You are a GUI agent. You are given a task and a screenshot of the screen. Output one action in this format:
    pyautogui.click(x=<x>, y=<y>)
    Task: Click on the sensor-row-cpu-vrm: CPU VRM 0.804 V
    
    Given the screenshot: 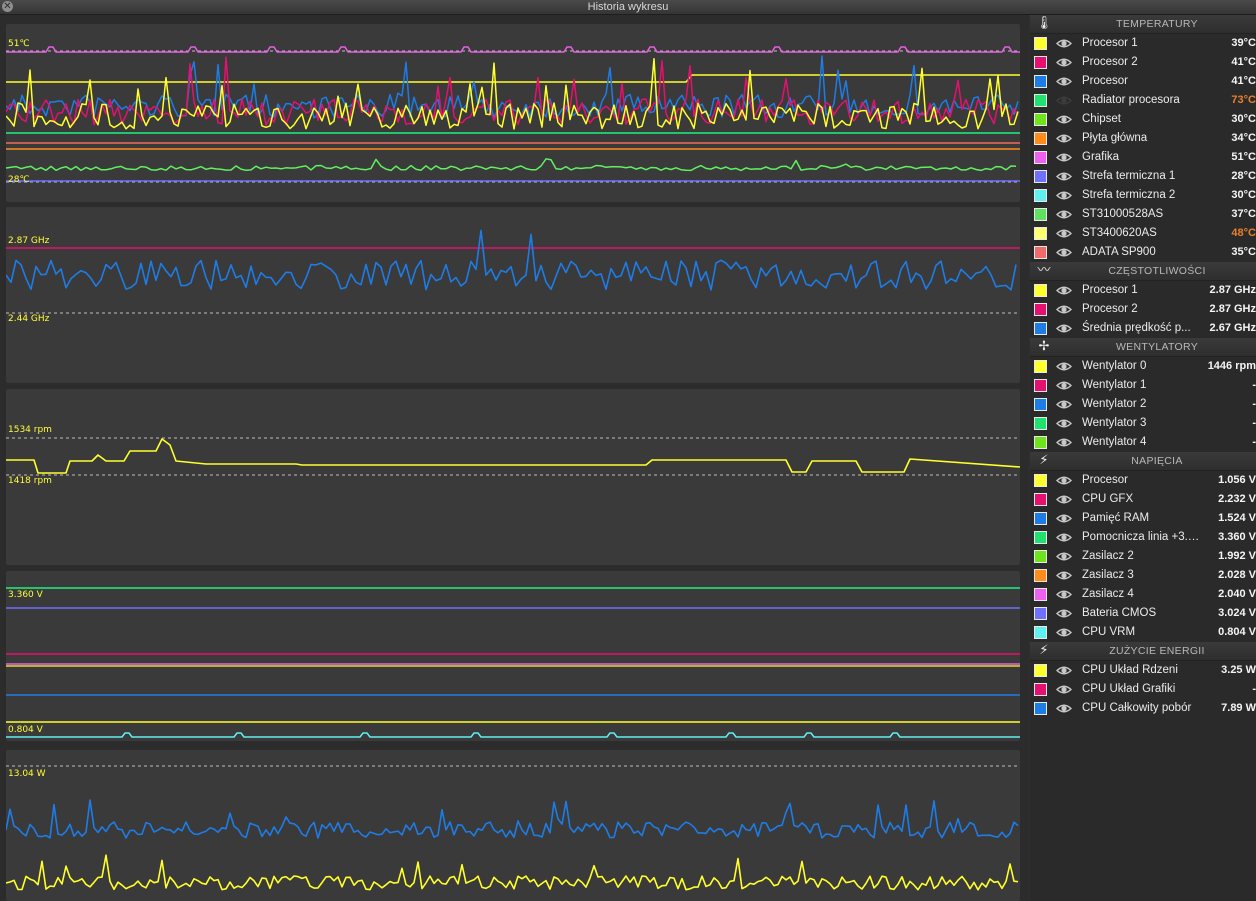 What is the action you would take?
    pyautogui.click(x=1143, y=632)
    